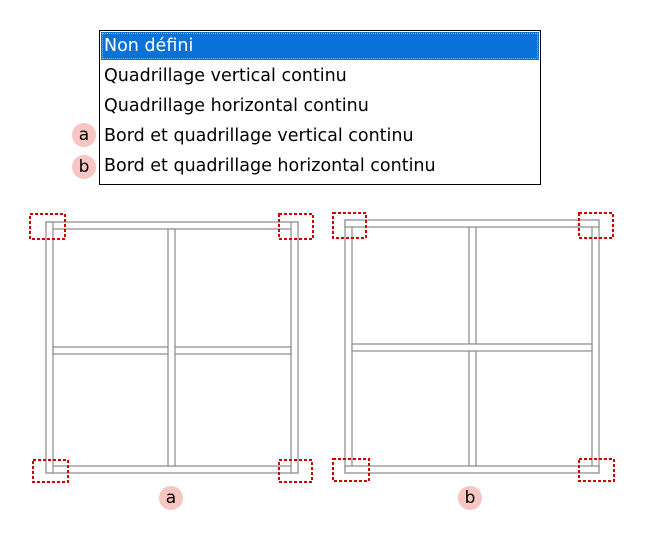  Describe the element at coordinates (294, 347) in the screenshot. I see `figure-a-right-border` at that location.